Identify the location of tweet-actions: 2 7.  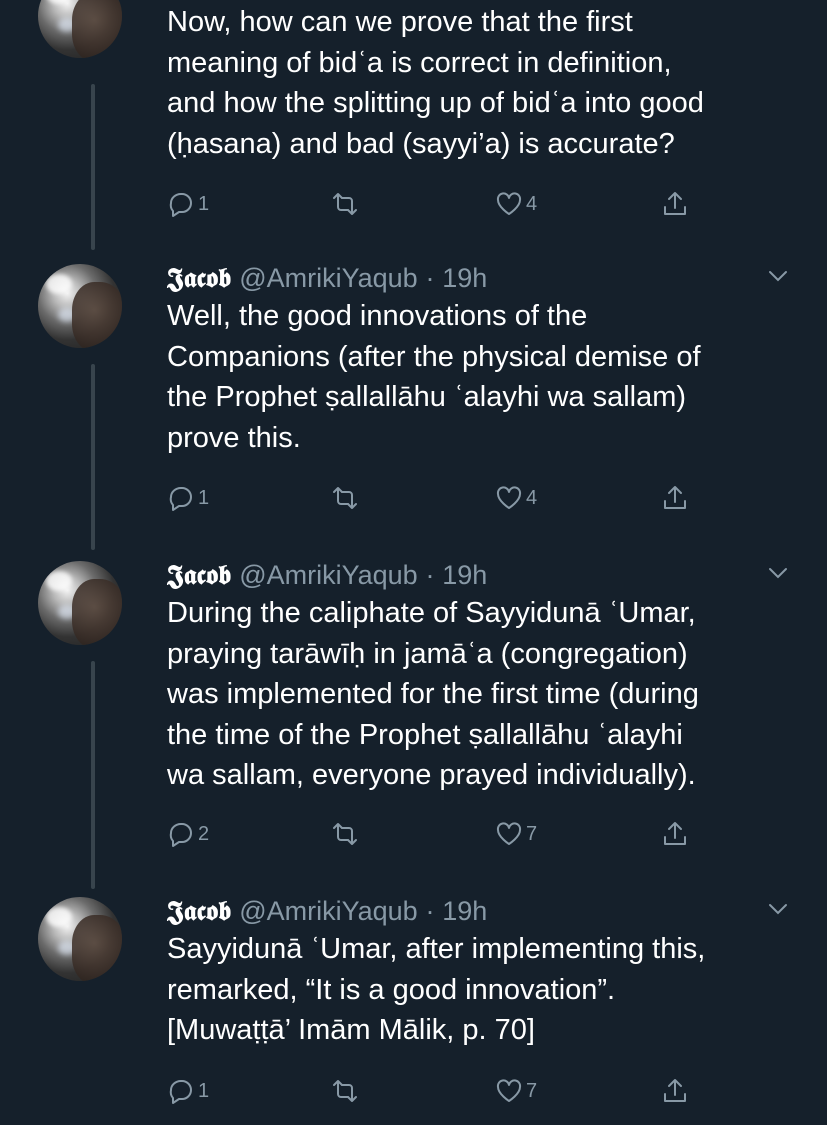
(447, 834).